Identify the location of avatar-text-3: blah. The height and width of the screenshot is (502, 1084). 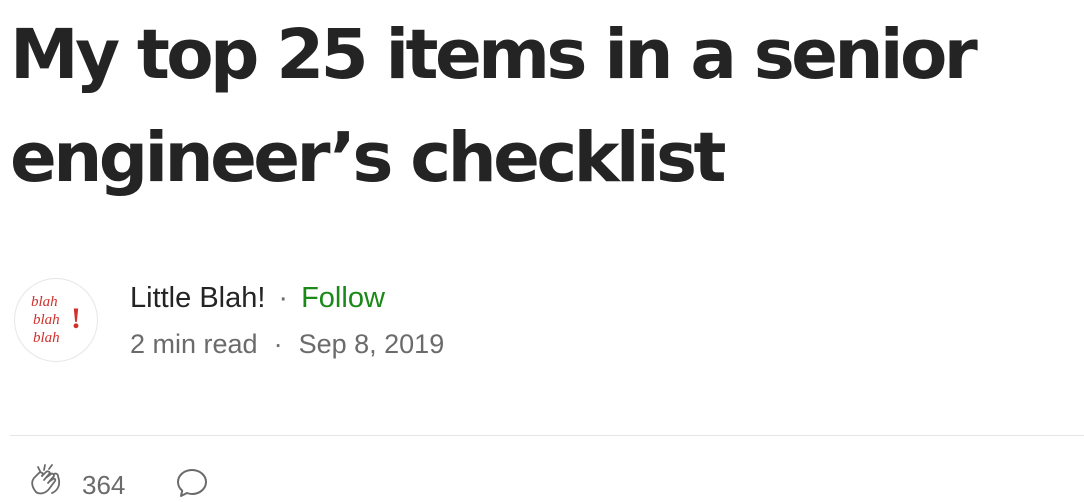
(46, 338).